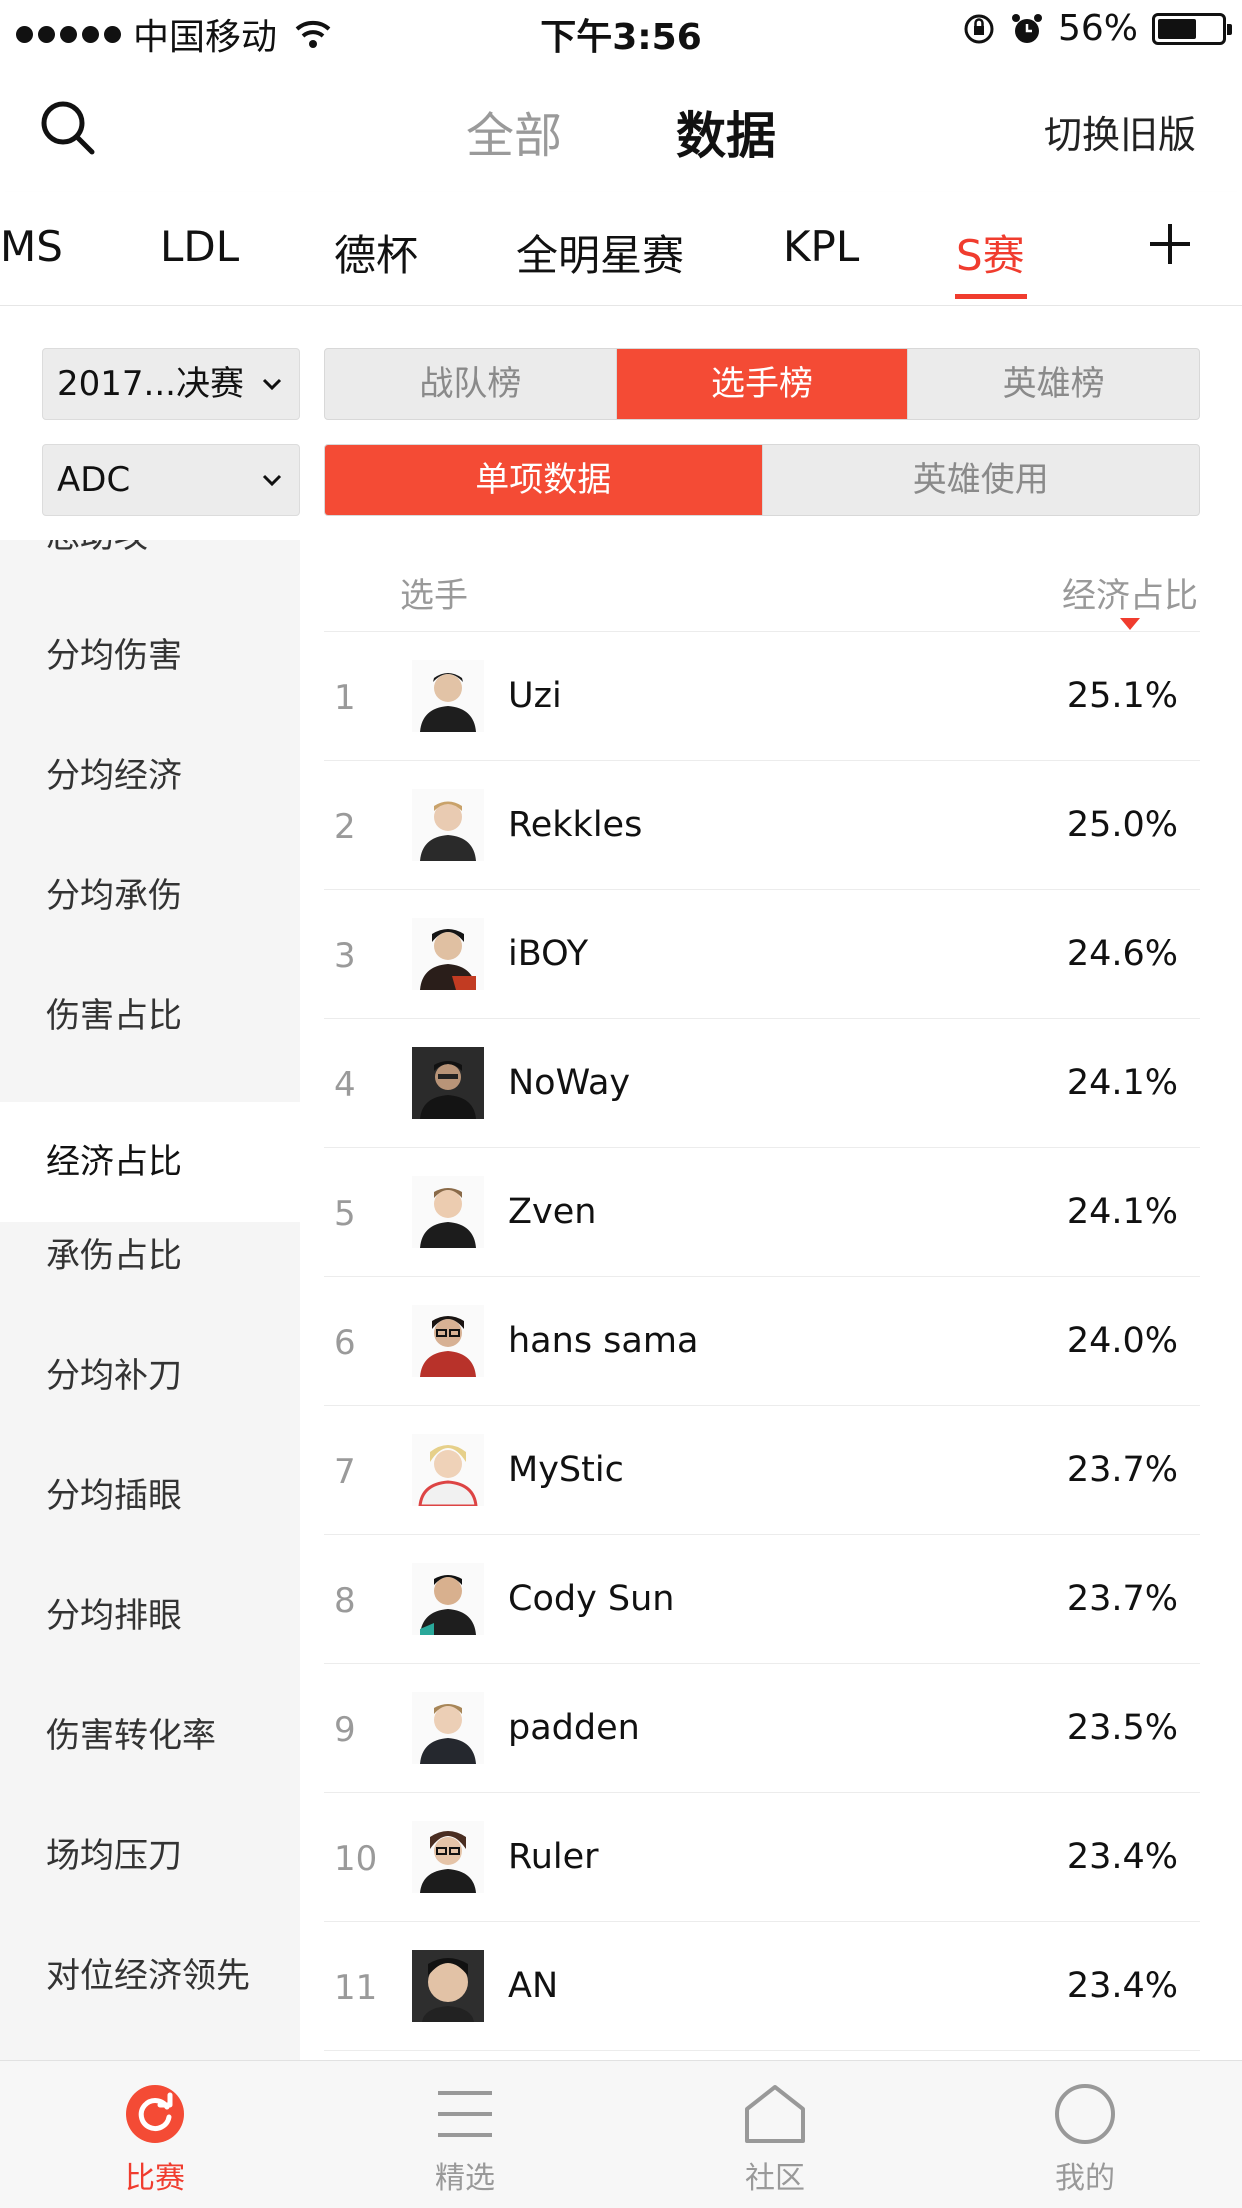 This screenshot has width=1242, height=2208. I want to click on tab-all: 全部, so click(514, 131).